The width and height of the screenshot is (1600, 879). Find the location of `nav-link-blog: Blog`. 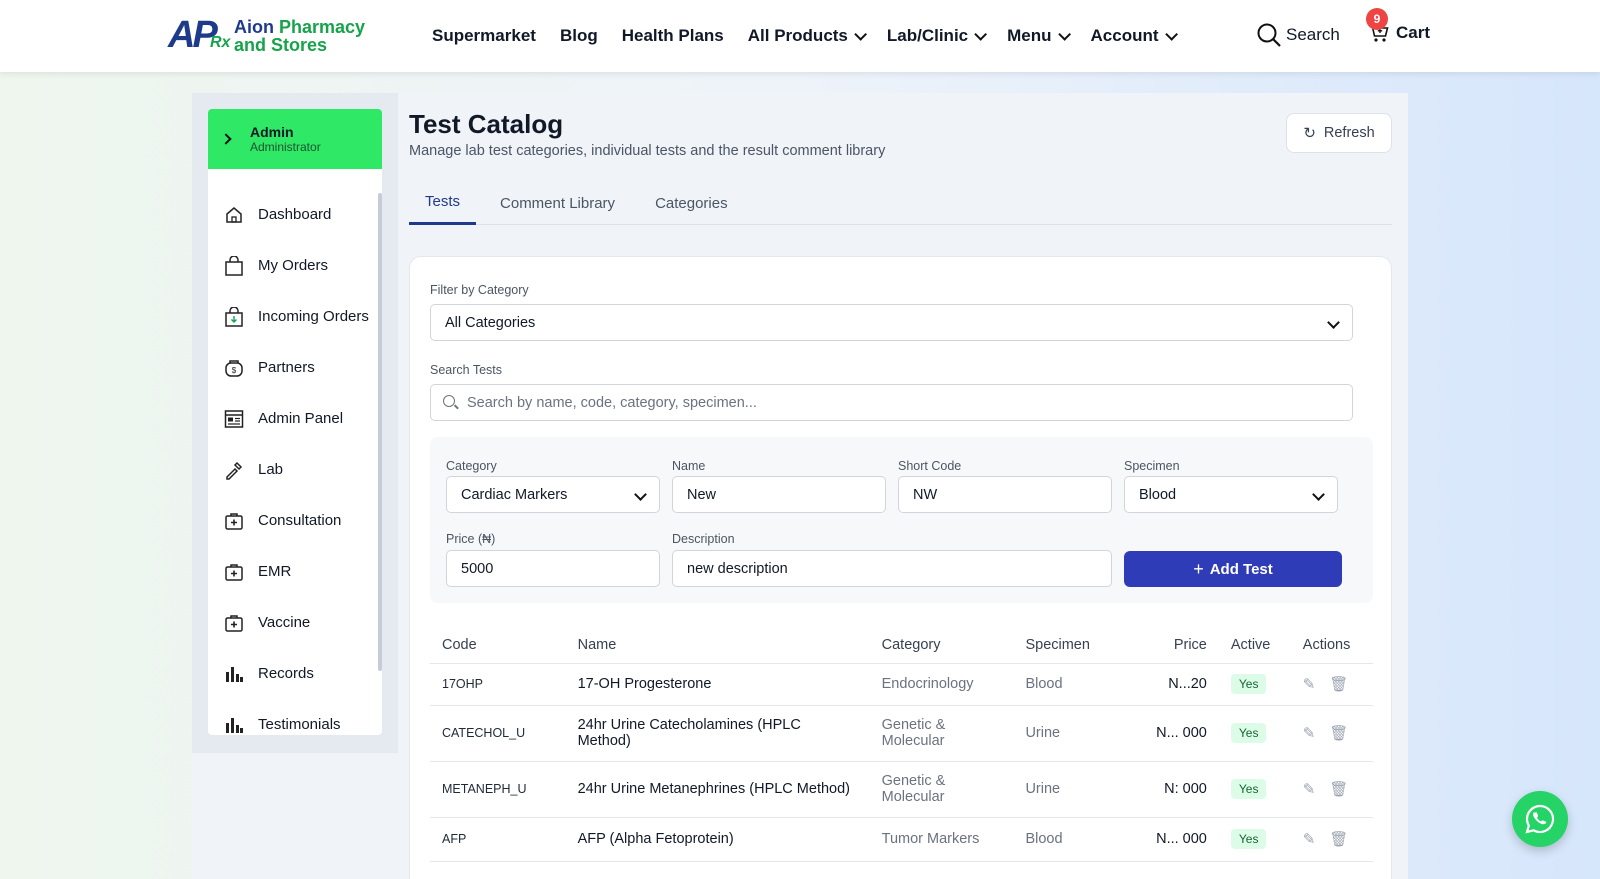

nav-link-blog: Blog is located at coordinates (579, 36).